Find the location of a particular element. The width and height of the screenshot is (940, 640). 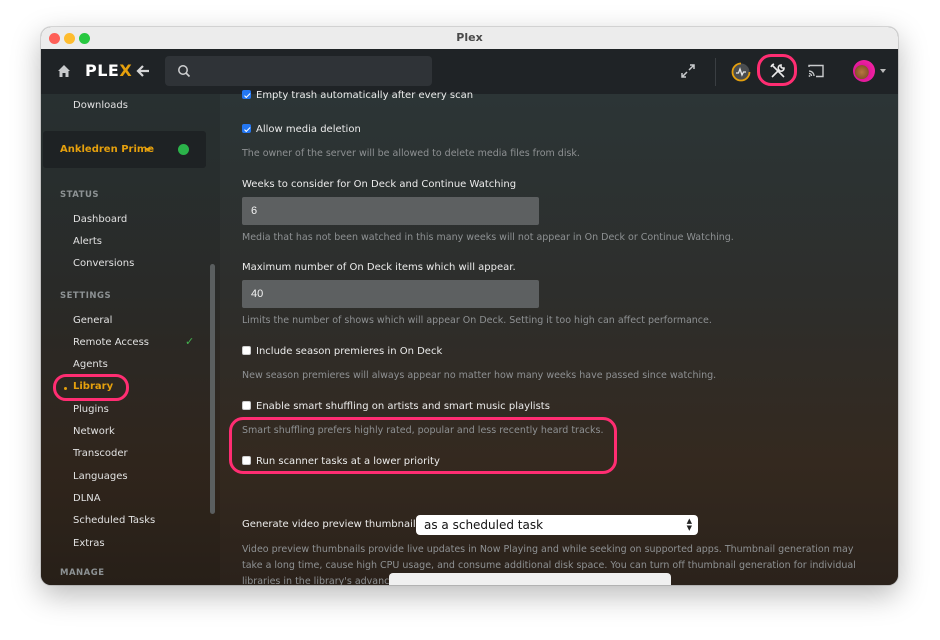

back-arrow-icon is located at coordinates (143, 71).